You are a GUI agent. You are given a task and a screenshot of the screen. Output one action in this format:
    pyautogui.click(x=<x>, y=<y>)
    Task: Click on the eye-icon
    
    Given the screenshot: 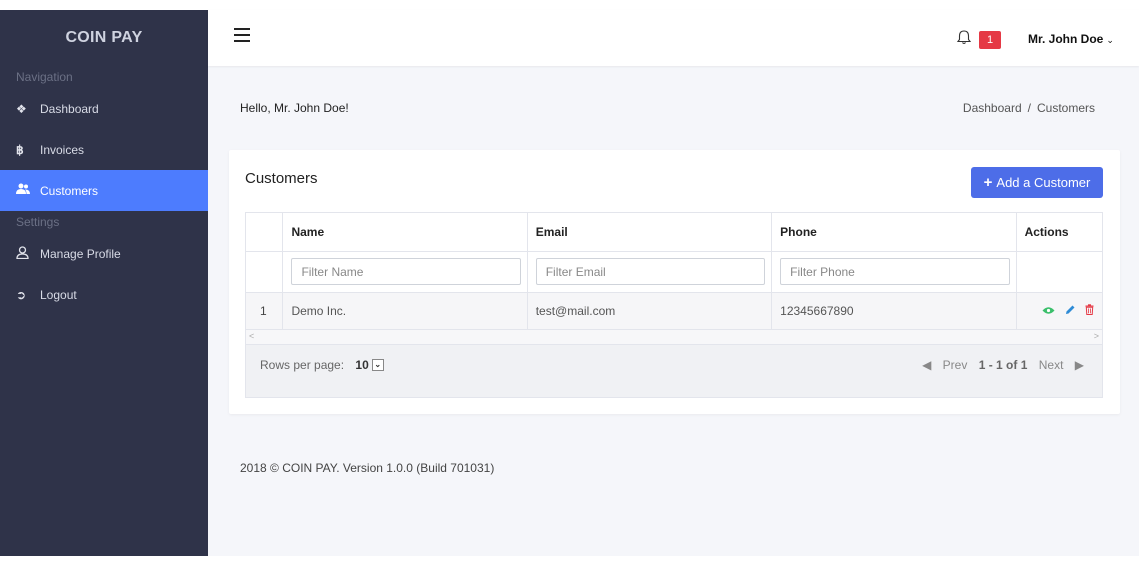 What is the action you would take?
    pyautogui.click(x=1048, y=311)
    